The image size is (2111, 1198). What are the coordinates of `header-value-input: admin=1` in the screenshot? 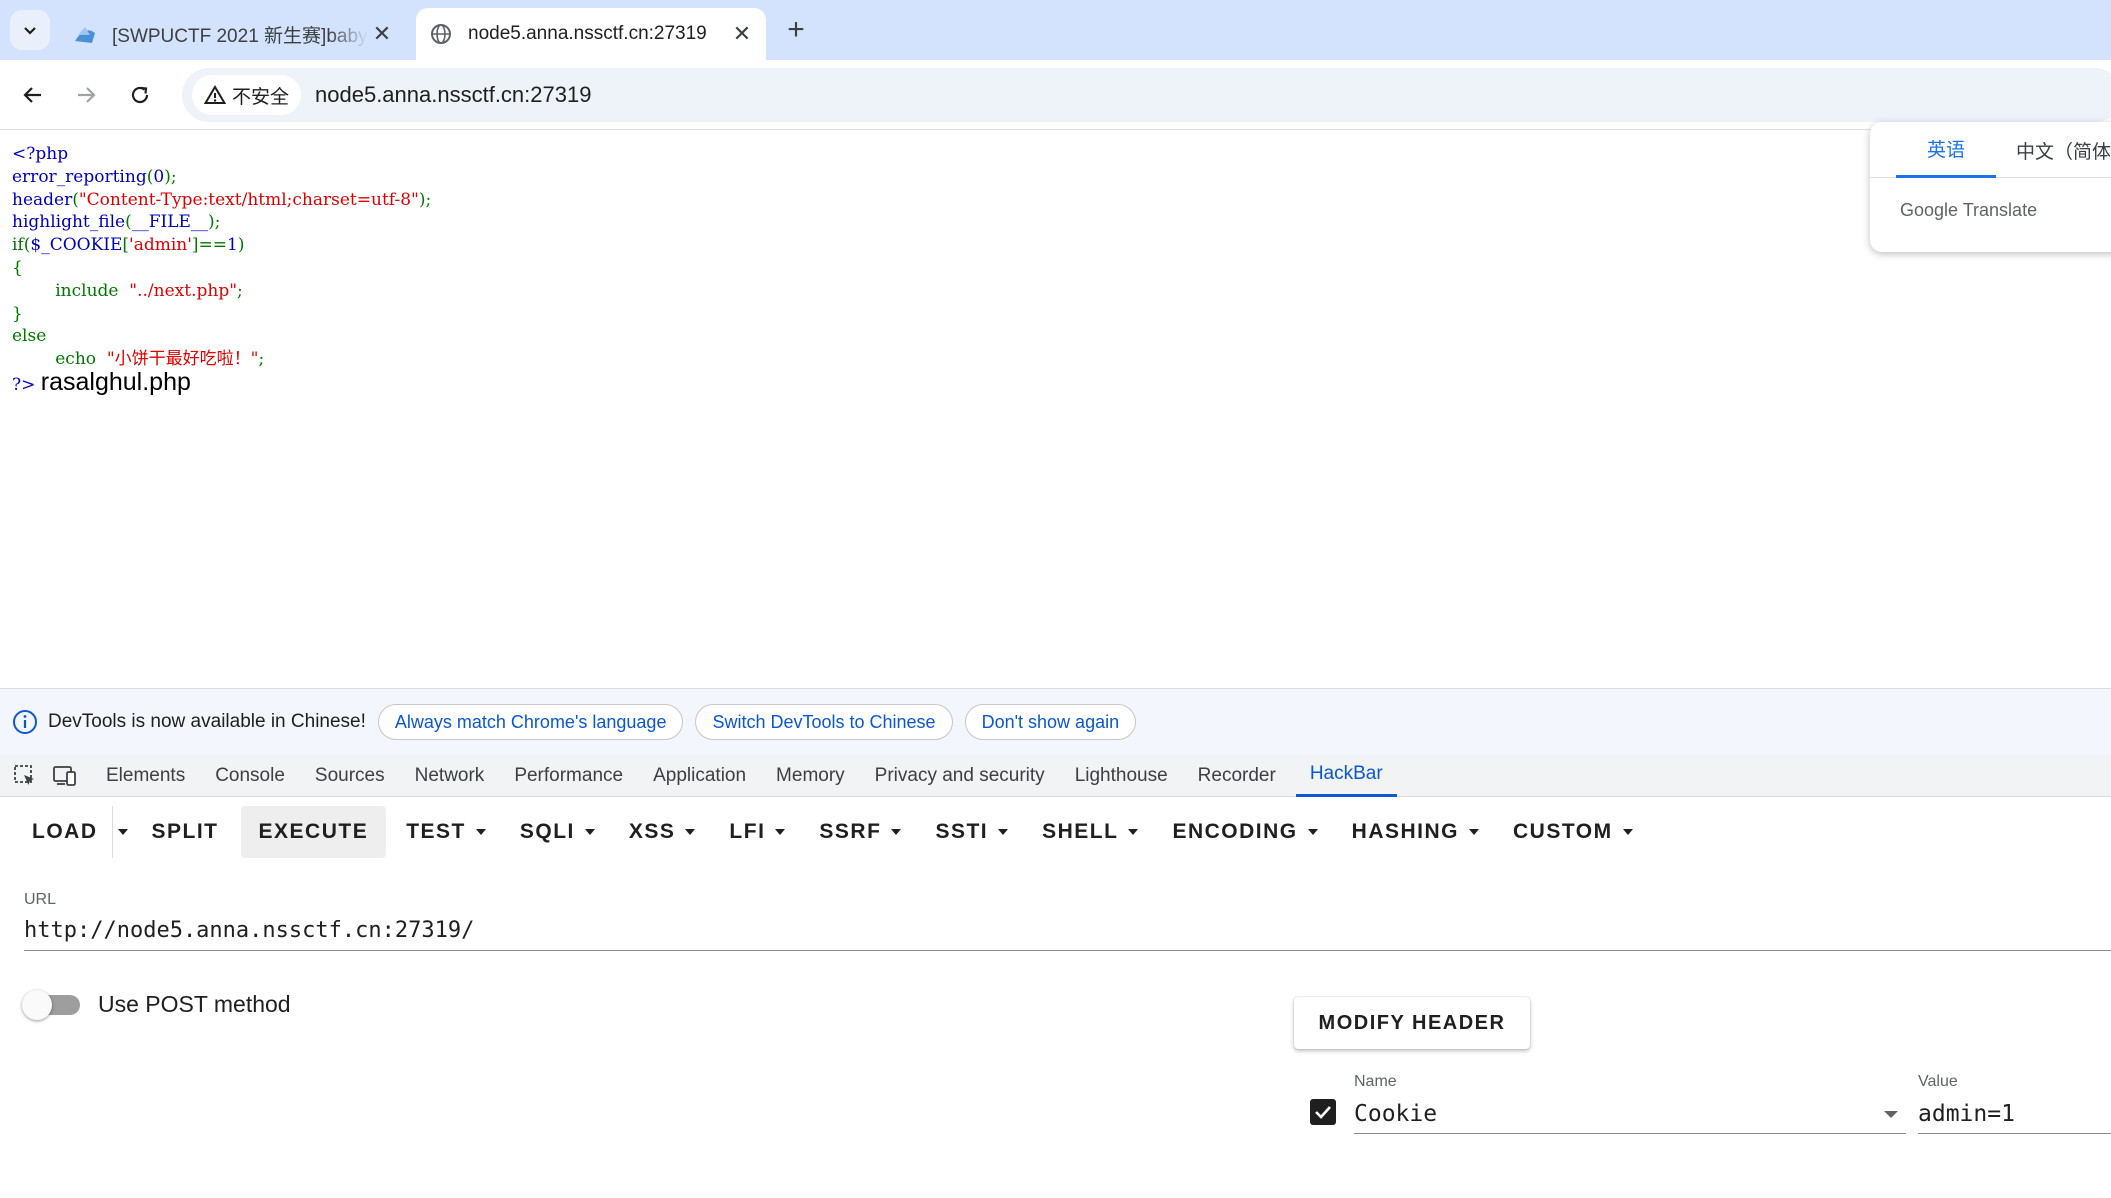 It's located at (2014, 1114).